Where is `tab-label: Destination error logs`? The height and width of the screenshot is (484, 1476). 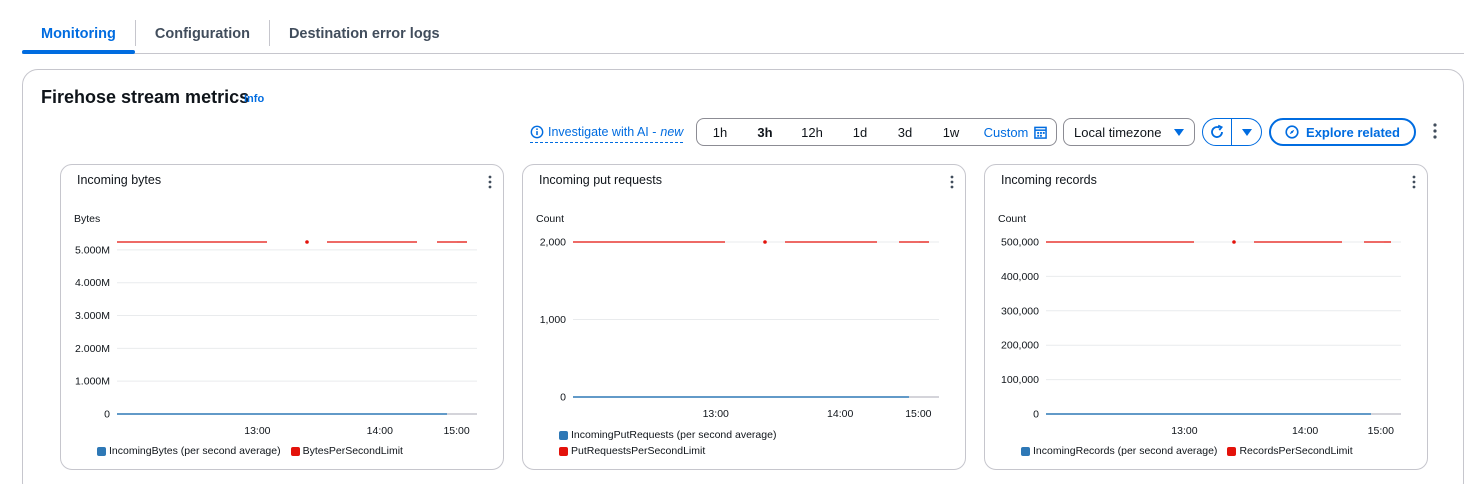
tab-label: Destination error logs is located at coordinates (364, 33).